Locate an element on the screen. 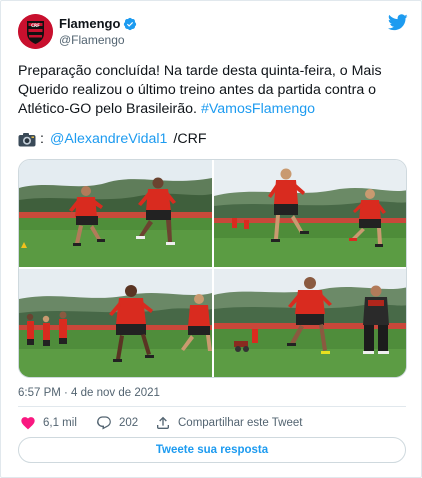 This screenshot has height=478, width=422. author-names: Flamengo @Flamengo is located at coordinates (98, 32).